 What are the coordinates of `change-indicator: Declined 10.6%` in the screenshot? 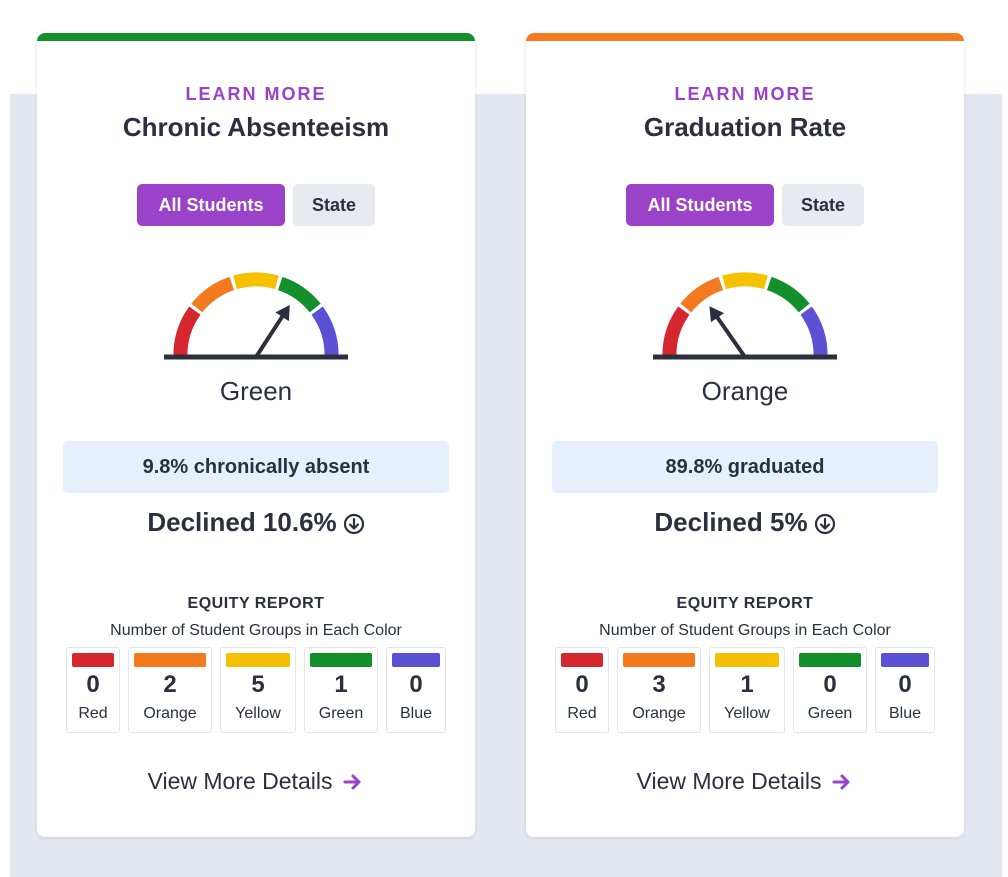 It's located at (256, 522).